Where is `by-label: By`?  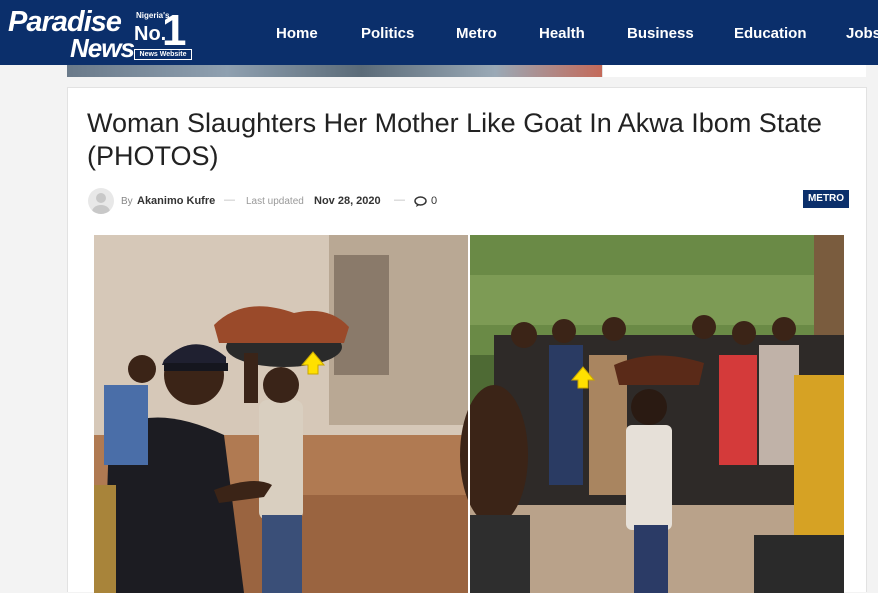 by-label: By is located at coordinates (127, 201).